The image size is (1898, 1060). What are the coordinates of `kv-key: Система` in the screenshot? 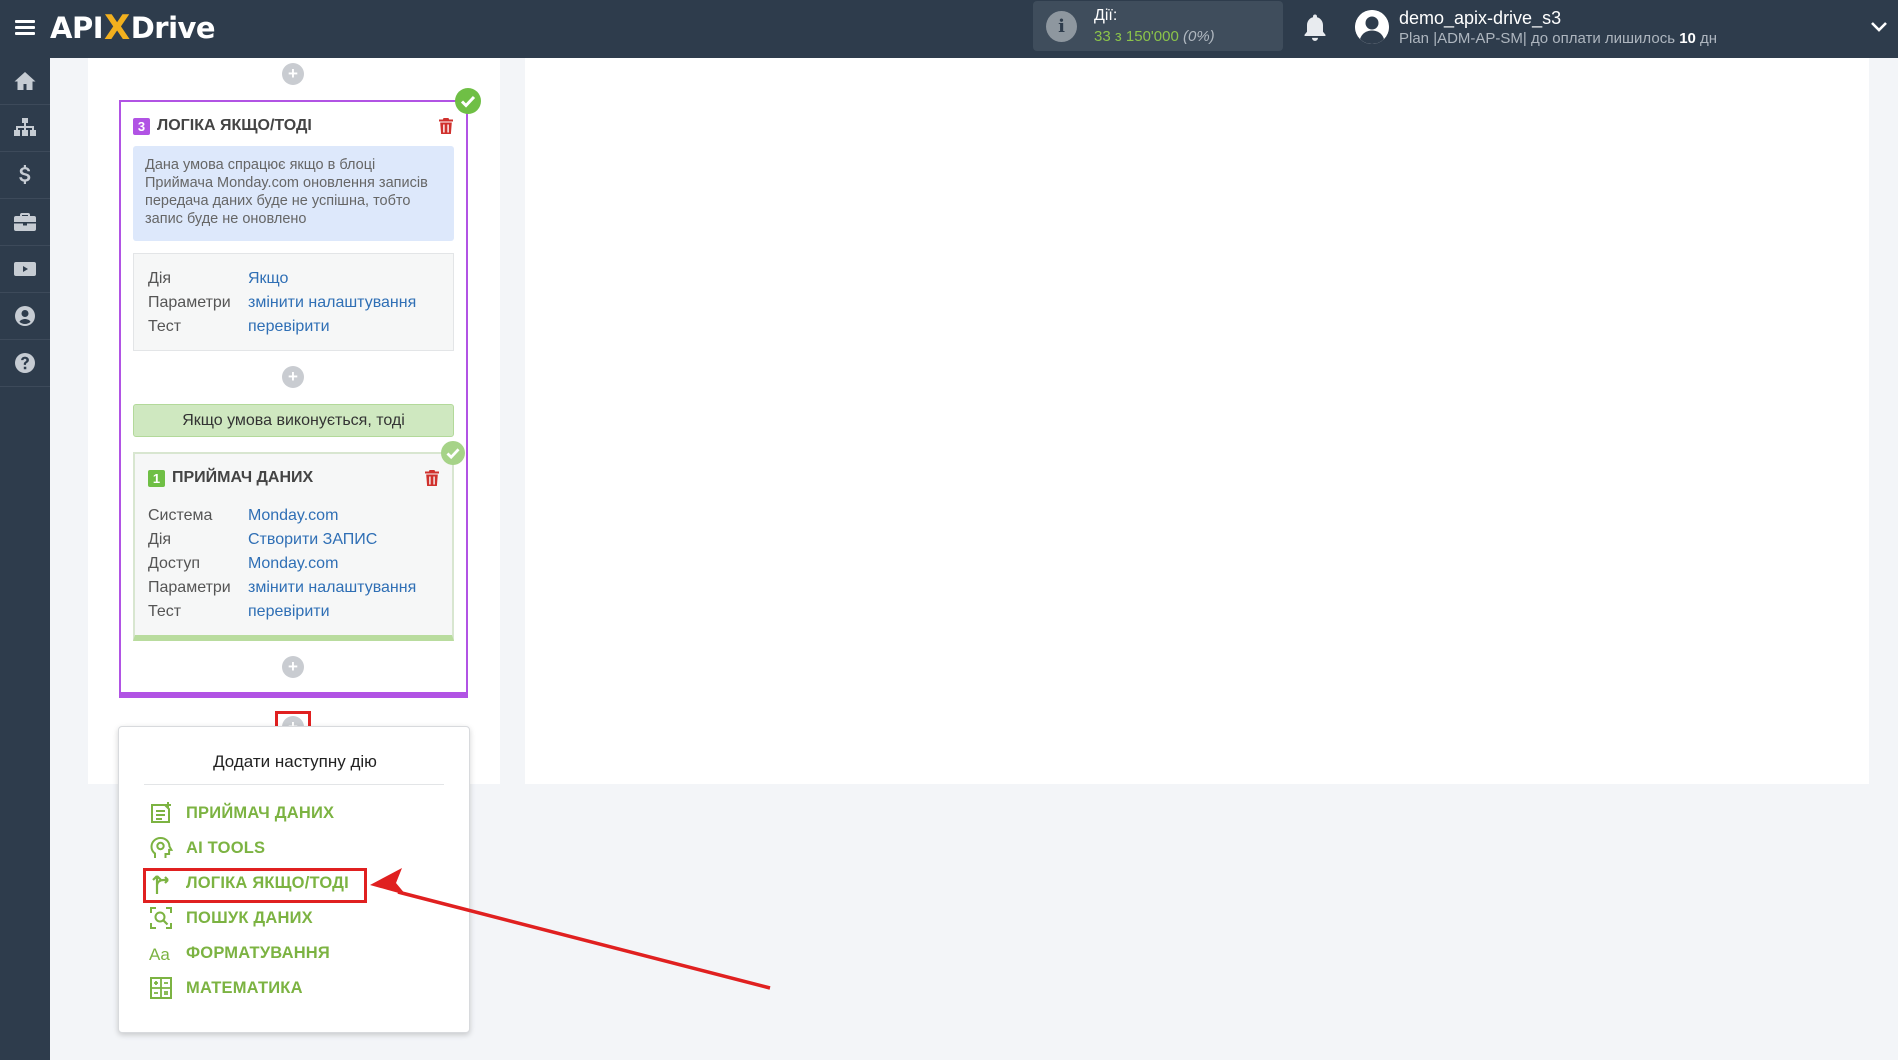 It's located at (180, 515).